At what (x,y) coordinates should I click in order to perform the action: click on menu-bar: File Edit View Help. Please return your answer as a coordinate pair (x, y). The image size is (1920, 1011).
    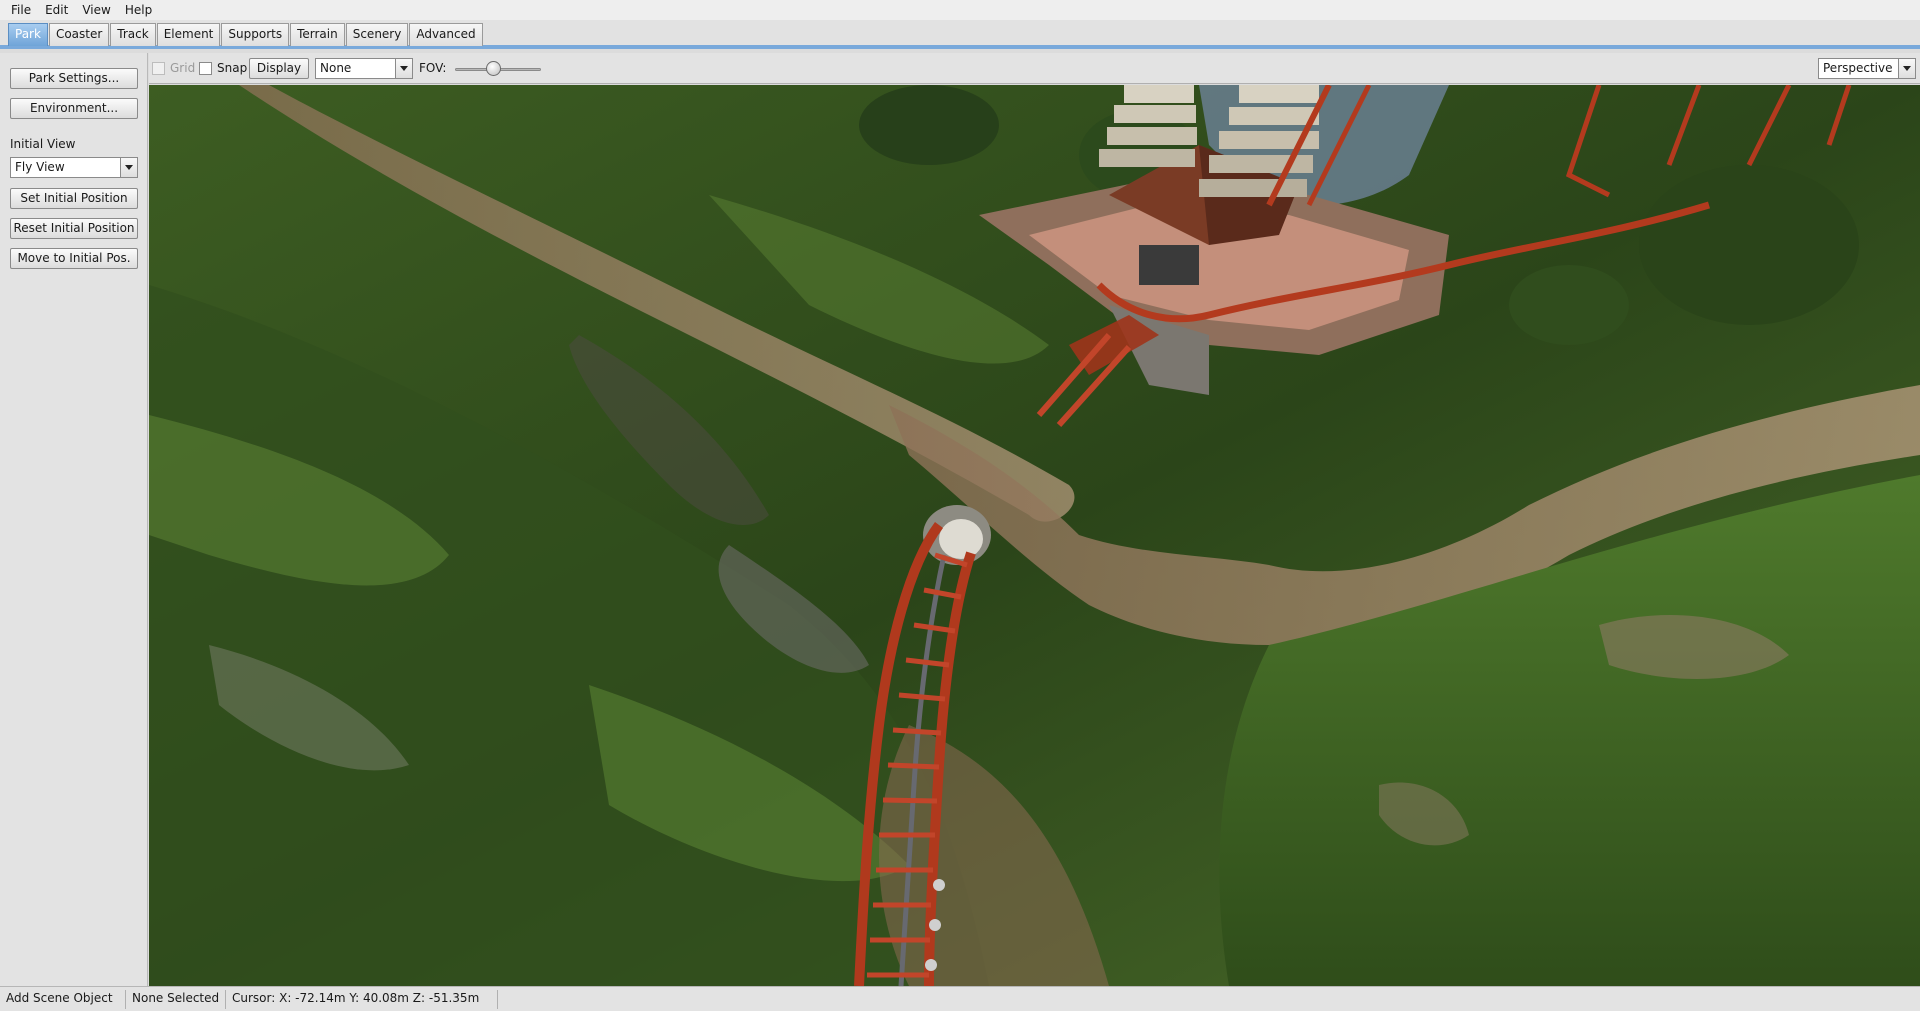
    Looking at the image, I should click on (960, 10).